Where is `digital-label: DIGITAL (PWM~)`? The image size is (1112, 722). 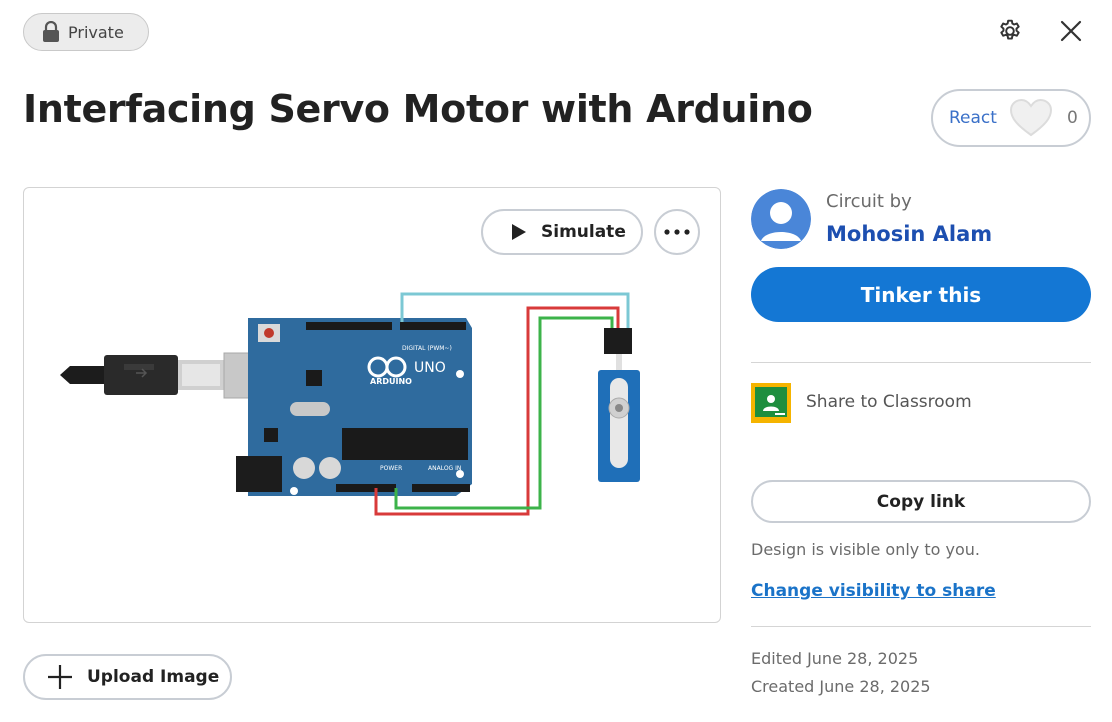 digital-label: DIGITAL (PWM~) is located at coordinates (427, 348).